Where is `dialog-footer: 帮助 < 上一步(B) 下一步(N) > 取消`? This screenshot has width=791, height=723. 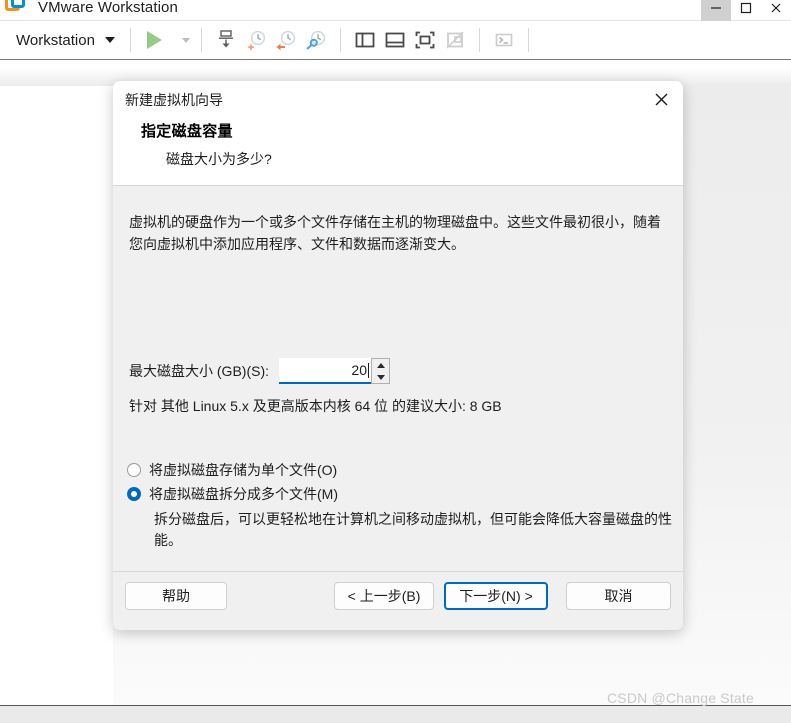 dialog-footer: 帮助 < 上一步(B) 下一步(N) > 取消 is located at coordinates (398, 600).